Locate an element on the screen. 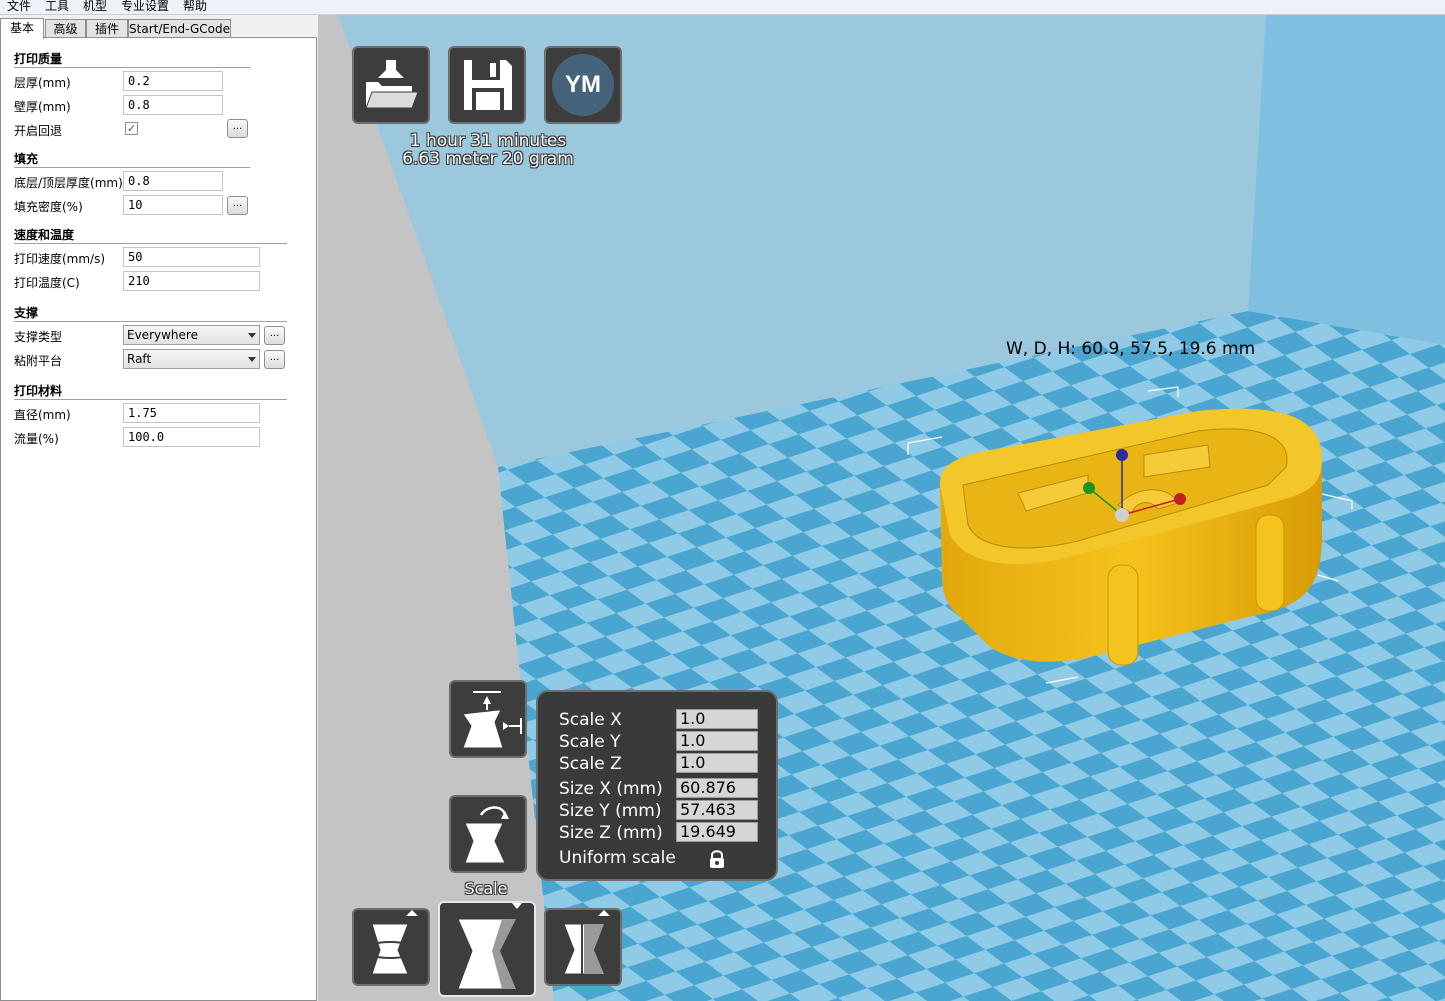 This screenshot has height=1001, width=1445. tab-gcode: Start/End-GCode is located at coordinates (179, 28).